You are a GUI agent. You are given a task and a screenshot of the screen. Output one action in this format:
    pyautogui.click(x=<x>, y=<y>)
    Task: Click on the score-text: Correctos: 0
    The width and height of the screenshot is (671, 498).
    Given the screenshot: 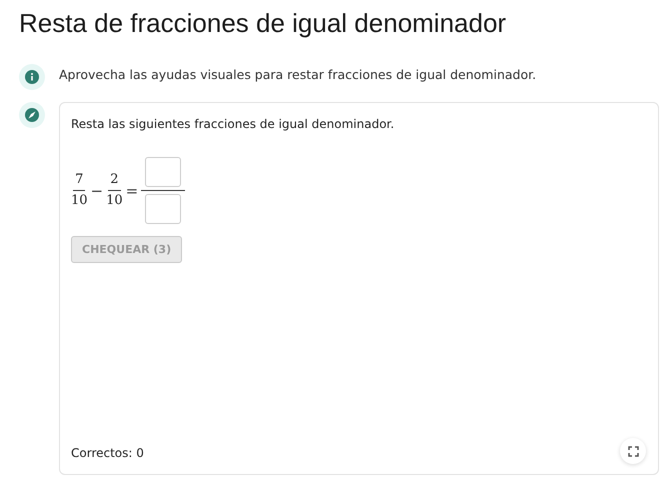 What is the action you would take?
    pyautogui.click(x=107, y=453)
    